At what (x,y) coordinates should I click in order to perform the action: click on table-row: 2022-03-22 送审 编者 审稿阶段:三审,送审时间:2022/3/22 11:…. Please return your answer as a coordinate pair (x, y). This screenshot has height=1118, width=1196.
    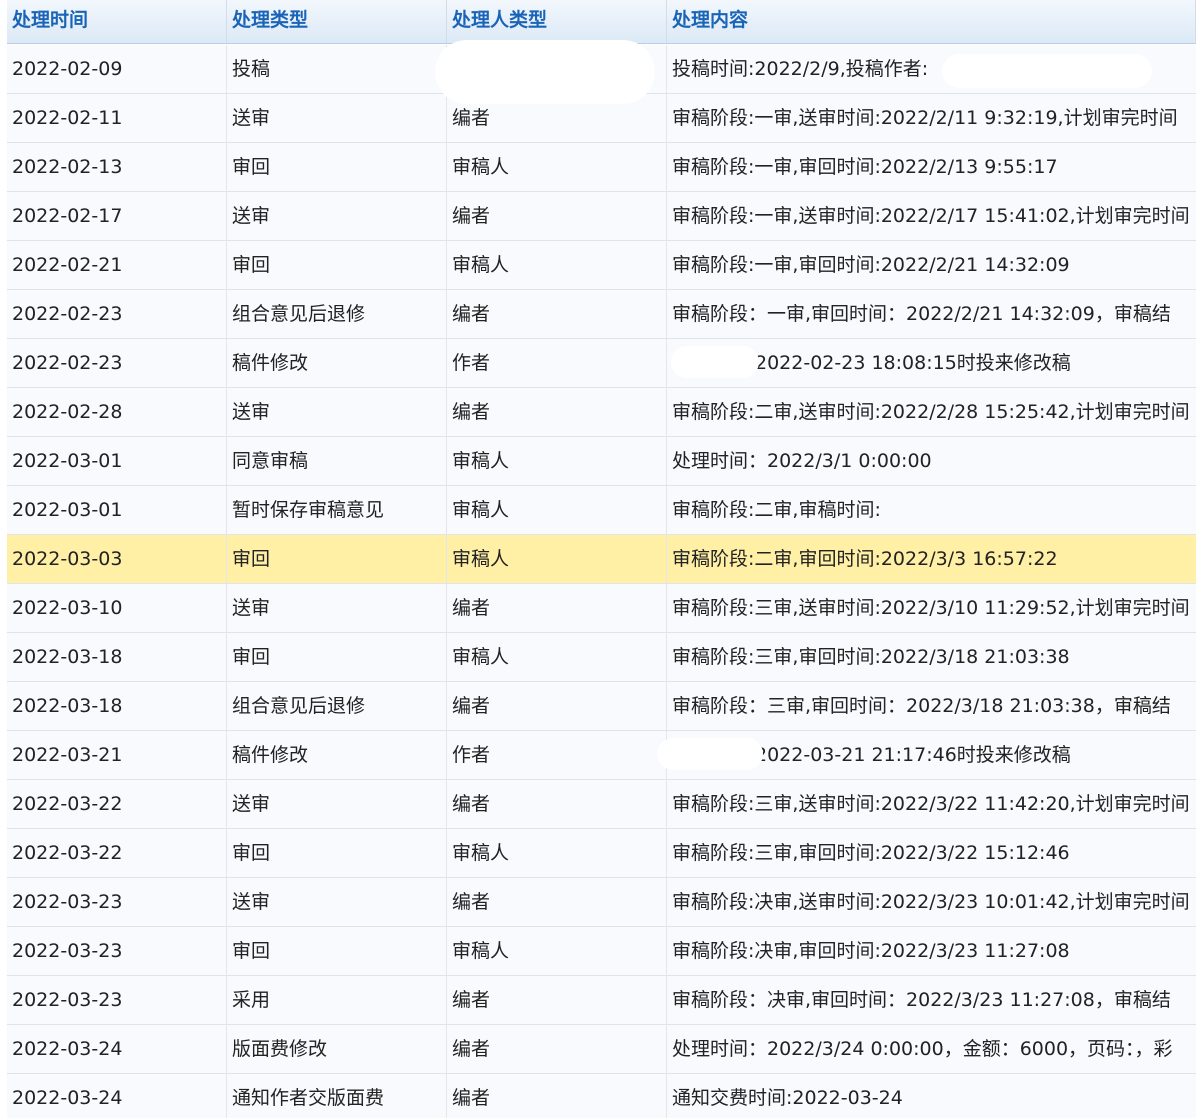
    Looking at the image, I should click on (601, 804).